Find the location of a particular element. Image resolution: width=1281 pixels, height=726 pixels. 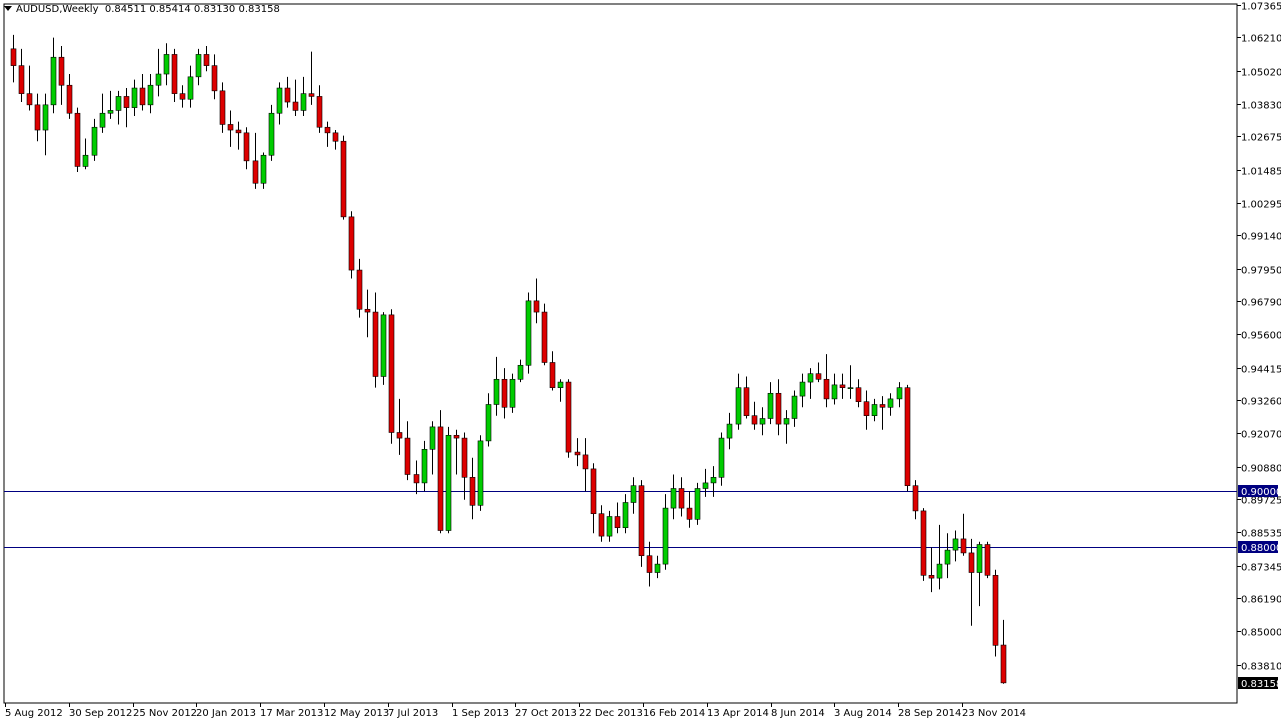

dropdown-triangle-icon is located at coordinates (8, 8).